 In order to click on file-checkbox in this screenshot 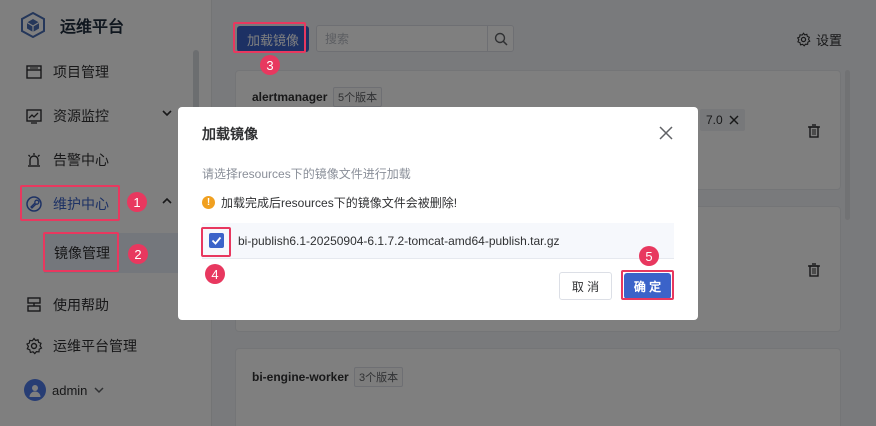, I will do `click(216, 240)`.